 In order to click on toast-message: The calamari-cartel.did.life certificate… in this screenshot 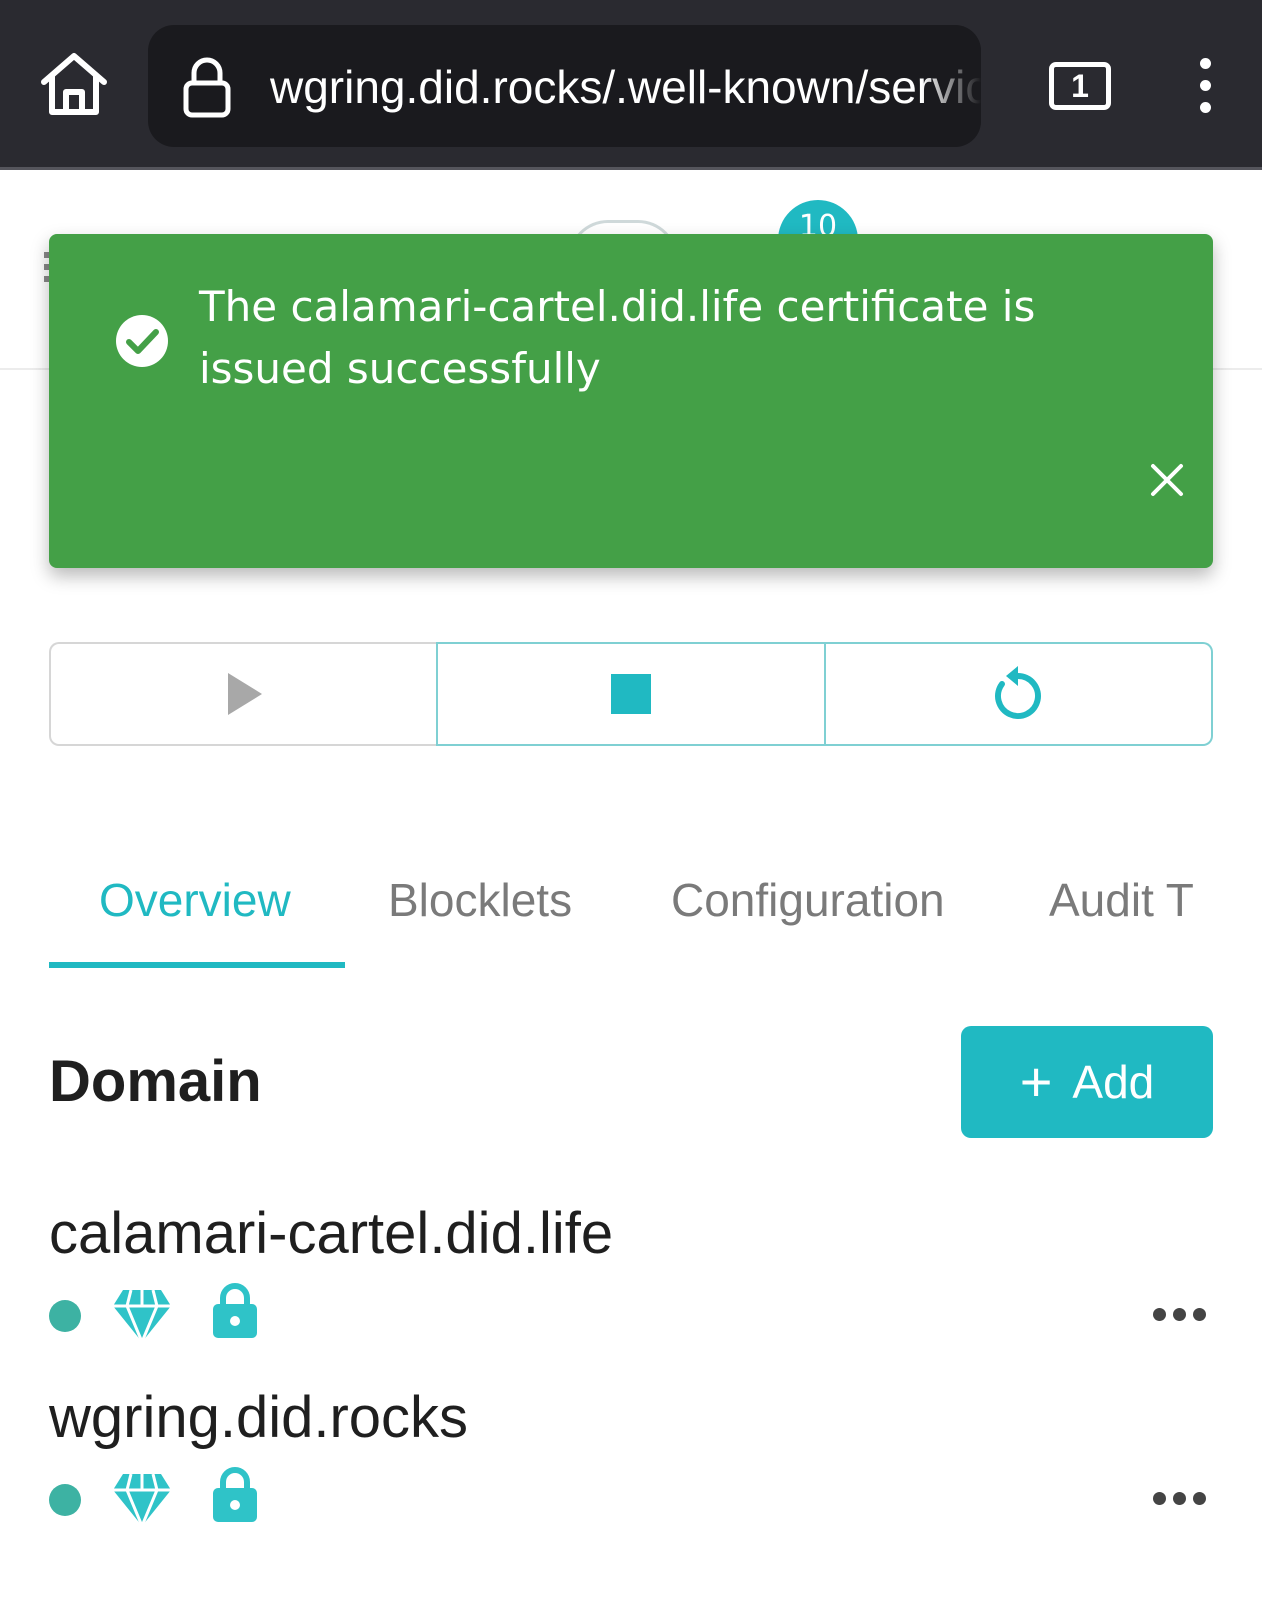, I will do `click(617, 337)`.